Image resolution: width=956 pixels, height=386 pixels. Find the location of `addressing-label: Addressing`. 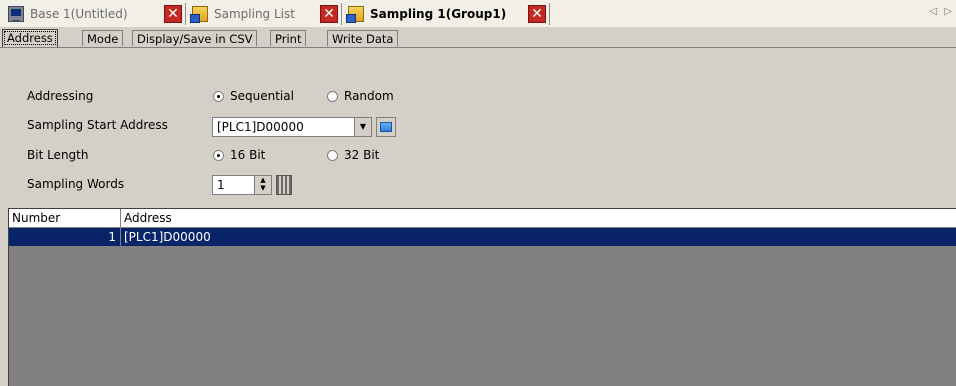

addressing-label: Addressing is located at coordinates (60, 96).